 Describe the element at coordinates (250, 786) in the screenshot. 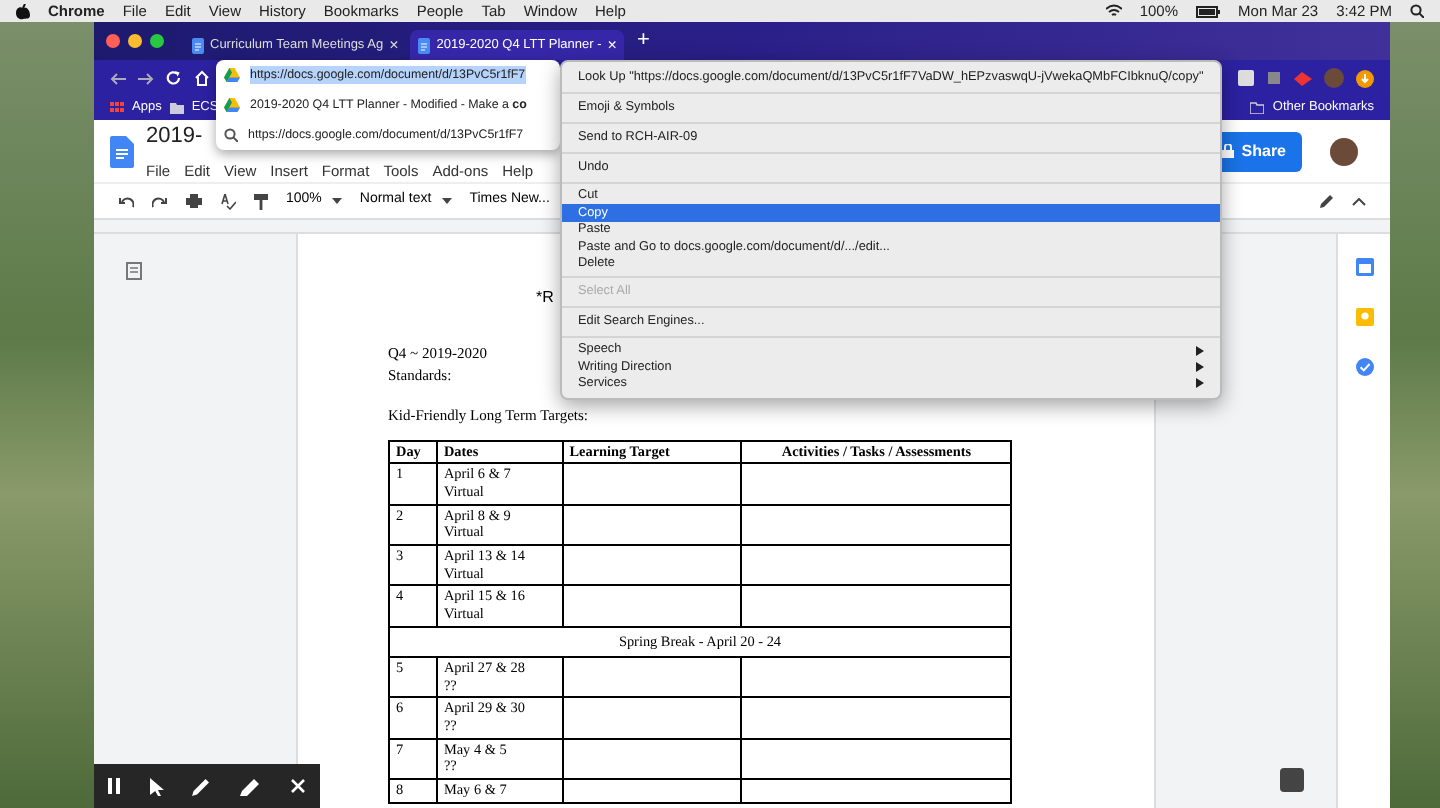

I see `marker-icon` at that location.